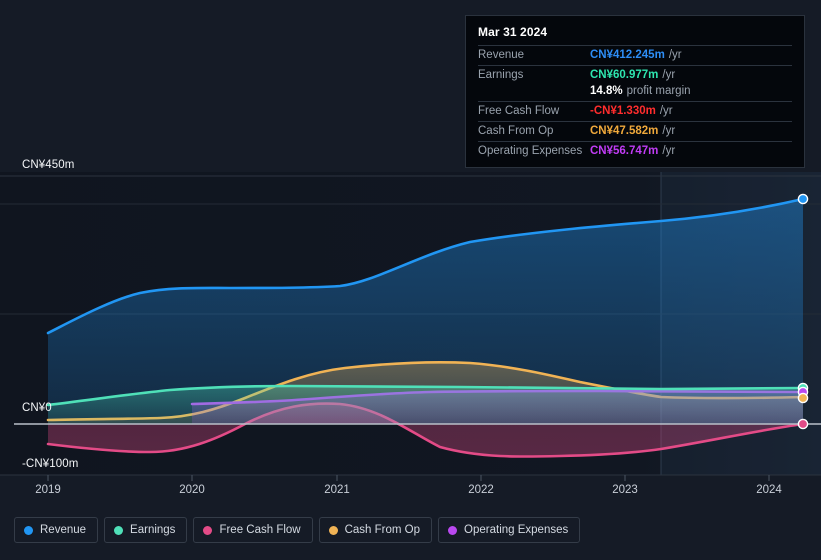 The height and width of the screenshot is (560, 821). What do you see at coordinates (530, 151) in the screenshot?
I see `tooltip-key-operating-expenses: Operating Expenses` at bounding box center [530, 151].